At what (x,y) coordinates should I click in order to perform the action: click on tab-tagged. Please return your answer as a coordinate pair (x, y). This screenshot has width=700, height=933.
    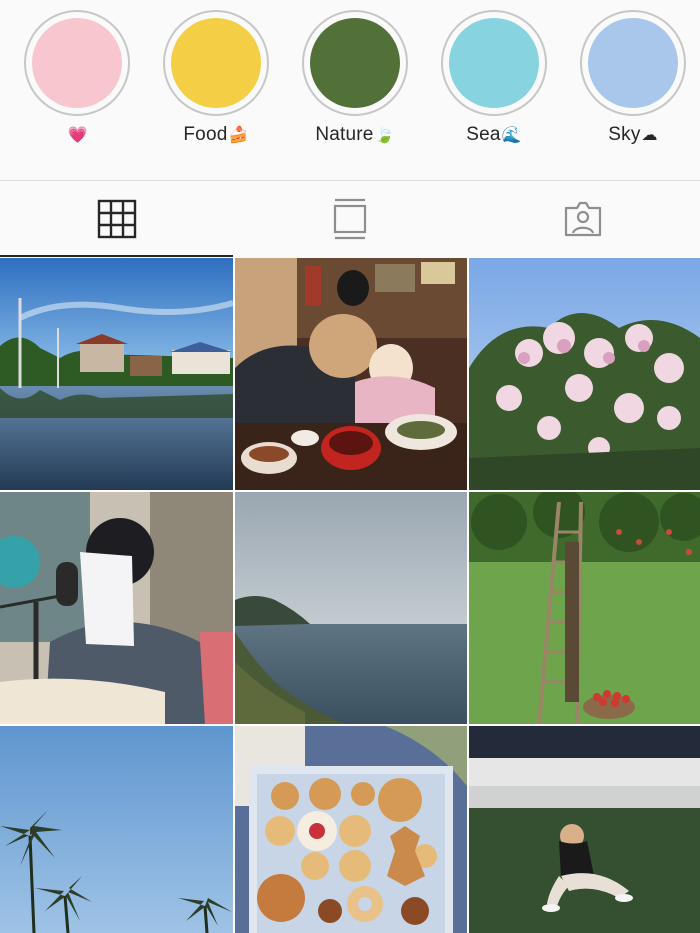
    Looking at the image, I should click on (583, 219).